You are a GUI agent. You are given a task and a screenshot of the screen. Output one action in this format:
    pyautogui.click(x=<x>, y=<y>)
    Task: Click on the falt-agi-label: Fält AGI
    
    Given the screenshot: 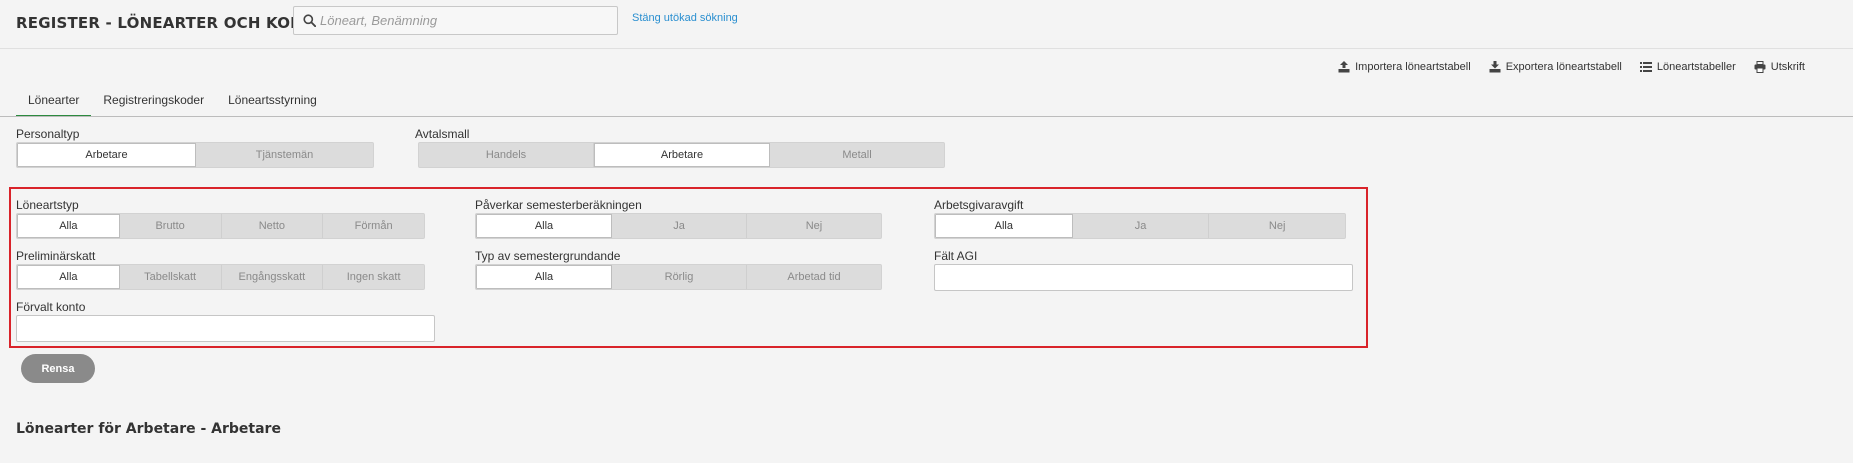 What is the action you would take?
    pyautogui.click(x=956, y=256)
    